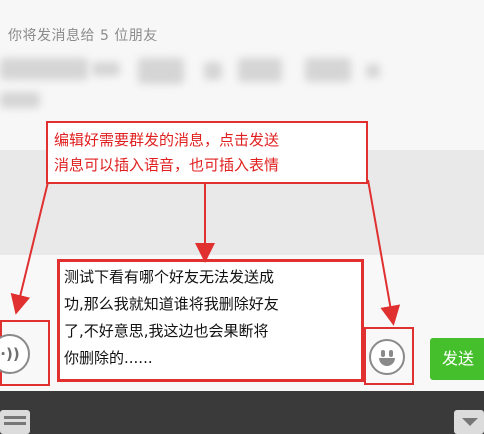 The width and height of the screenshot is (484, 434). Describe the element at coordinates (457, 359) in the screenshot. I see `send-button: 发送` at that location.